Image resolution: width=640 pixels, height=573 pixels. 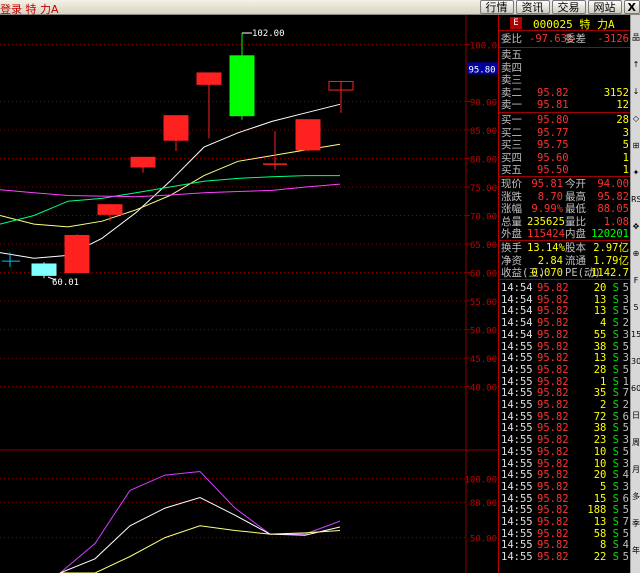 What do you see at coordinates (511, 145) in the screenshot?
I see `buy-label: 买三` at bounding box center [511, 145].